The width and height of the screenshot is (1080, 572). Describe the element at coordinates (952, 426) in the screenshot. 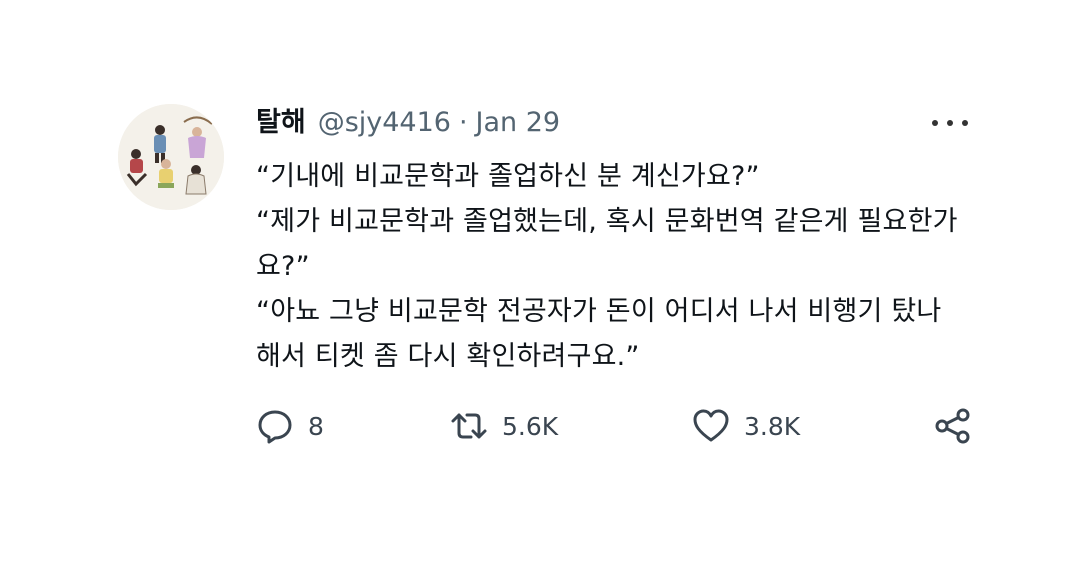

I see `share-icon` at that location.